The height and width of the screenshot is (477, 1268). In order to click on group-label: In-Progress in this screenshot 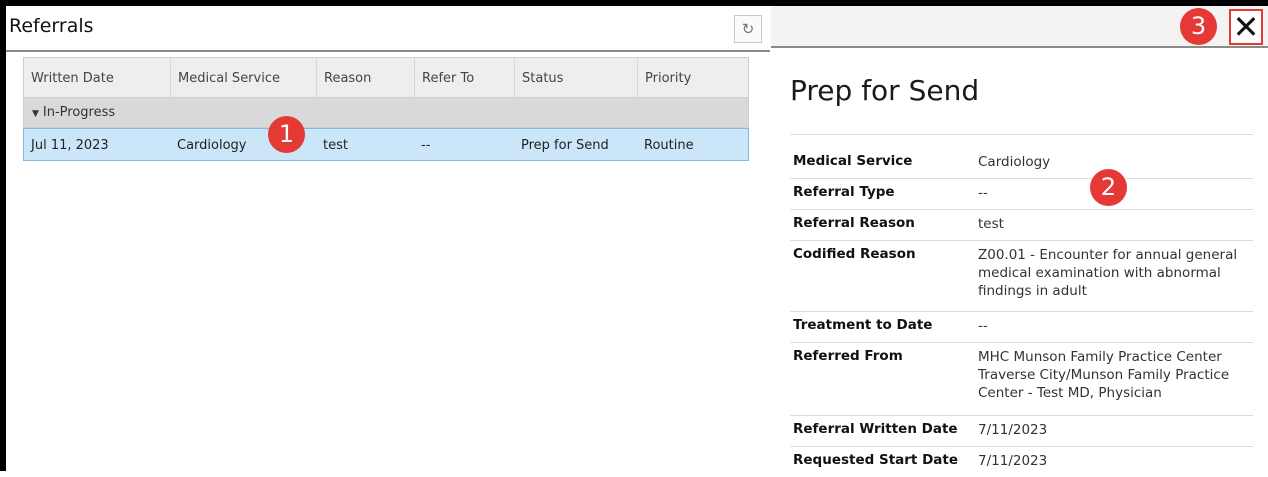, I will do `click(79, 112)`.